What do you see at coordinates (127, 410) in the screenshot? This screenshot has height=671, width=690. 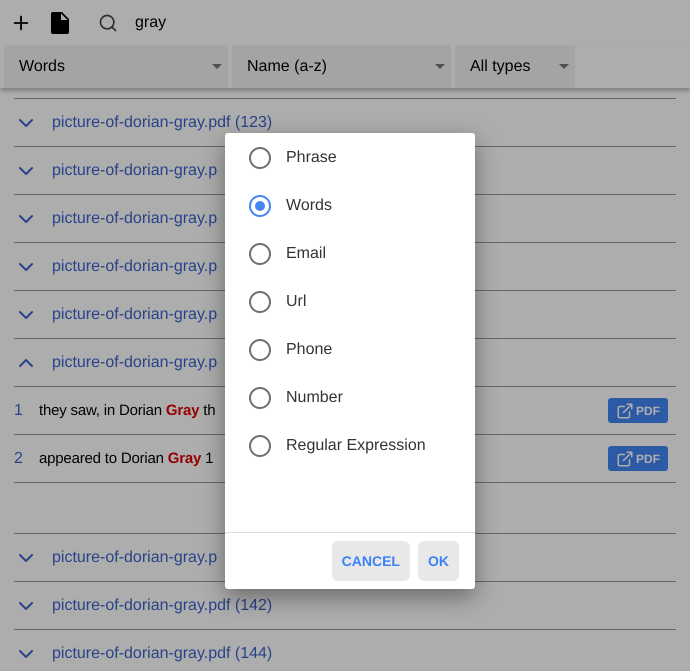 I see `match-snippet: they saw, in Dorian Gray th` at bounding box center [127, 410].